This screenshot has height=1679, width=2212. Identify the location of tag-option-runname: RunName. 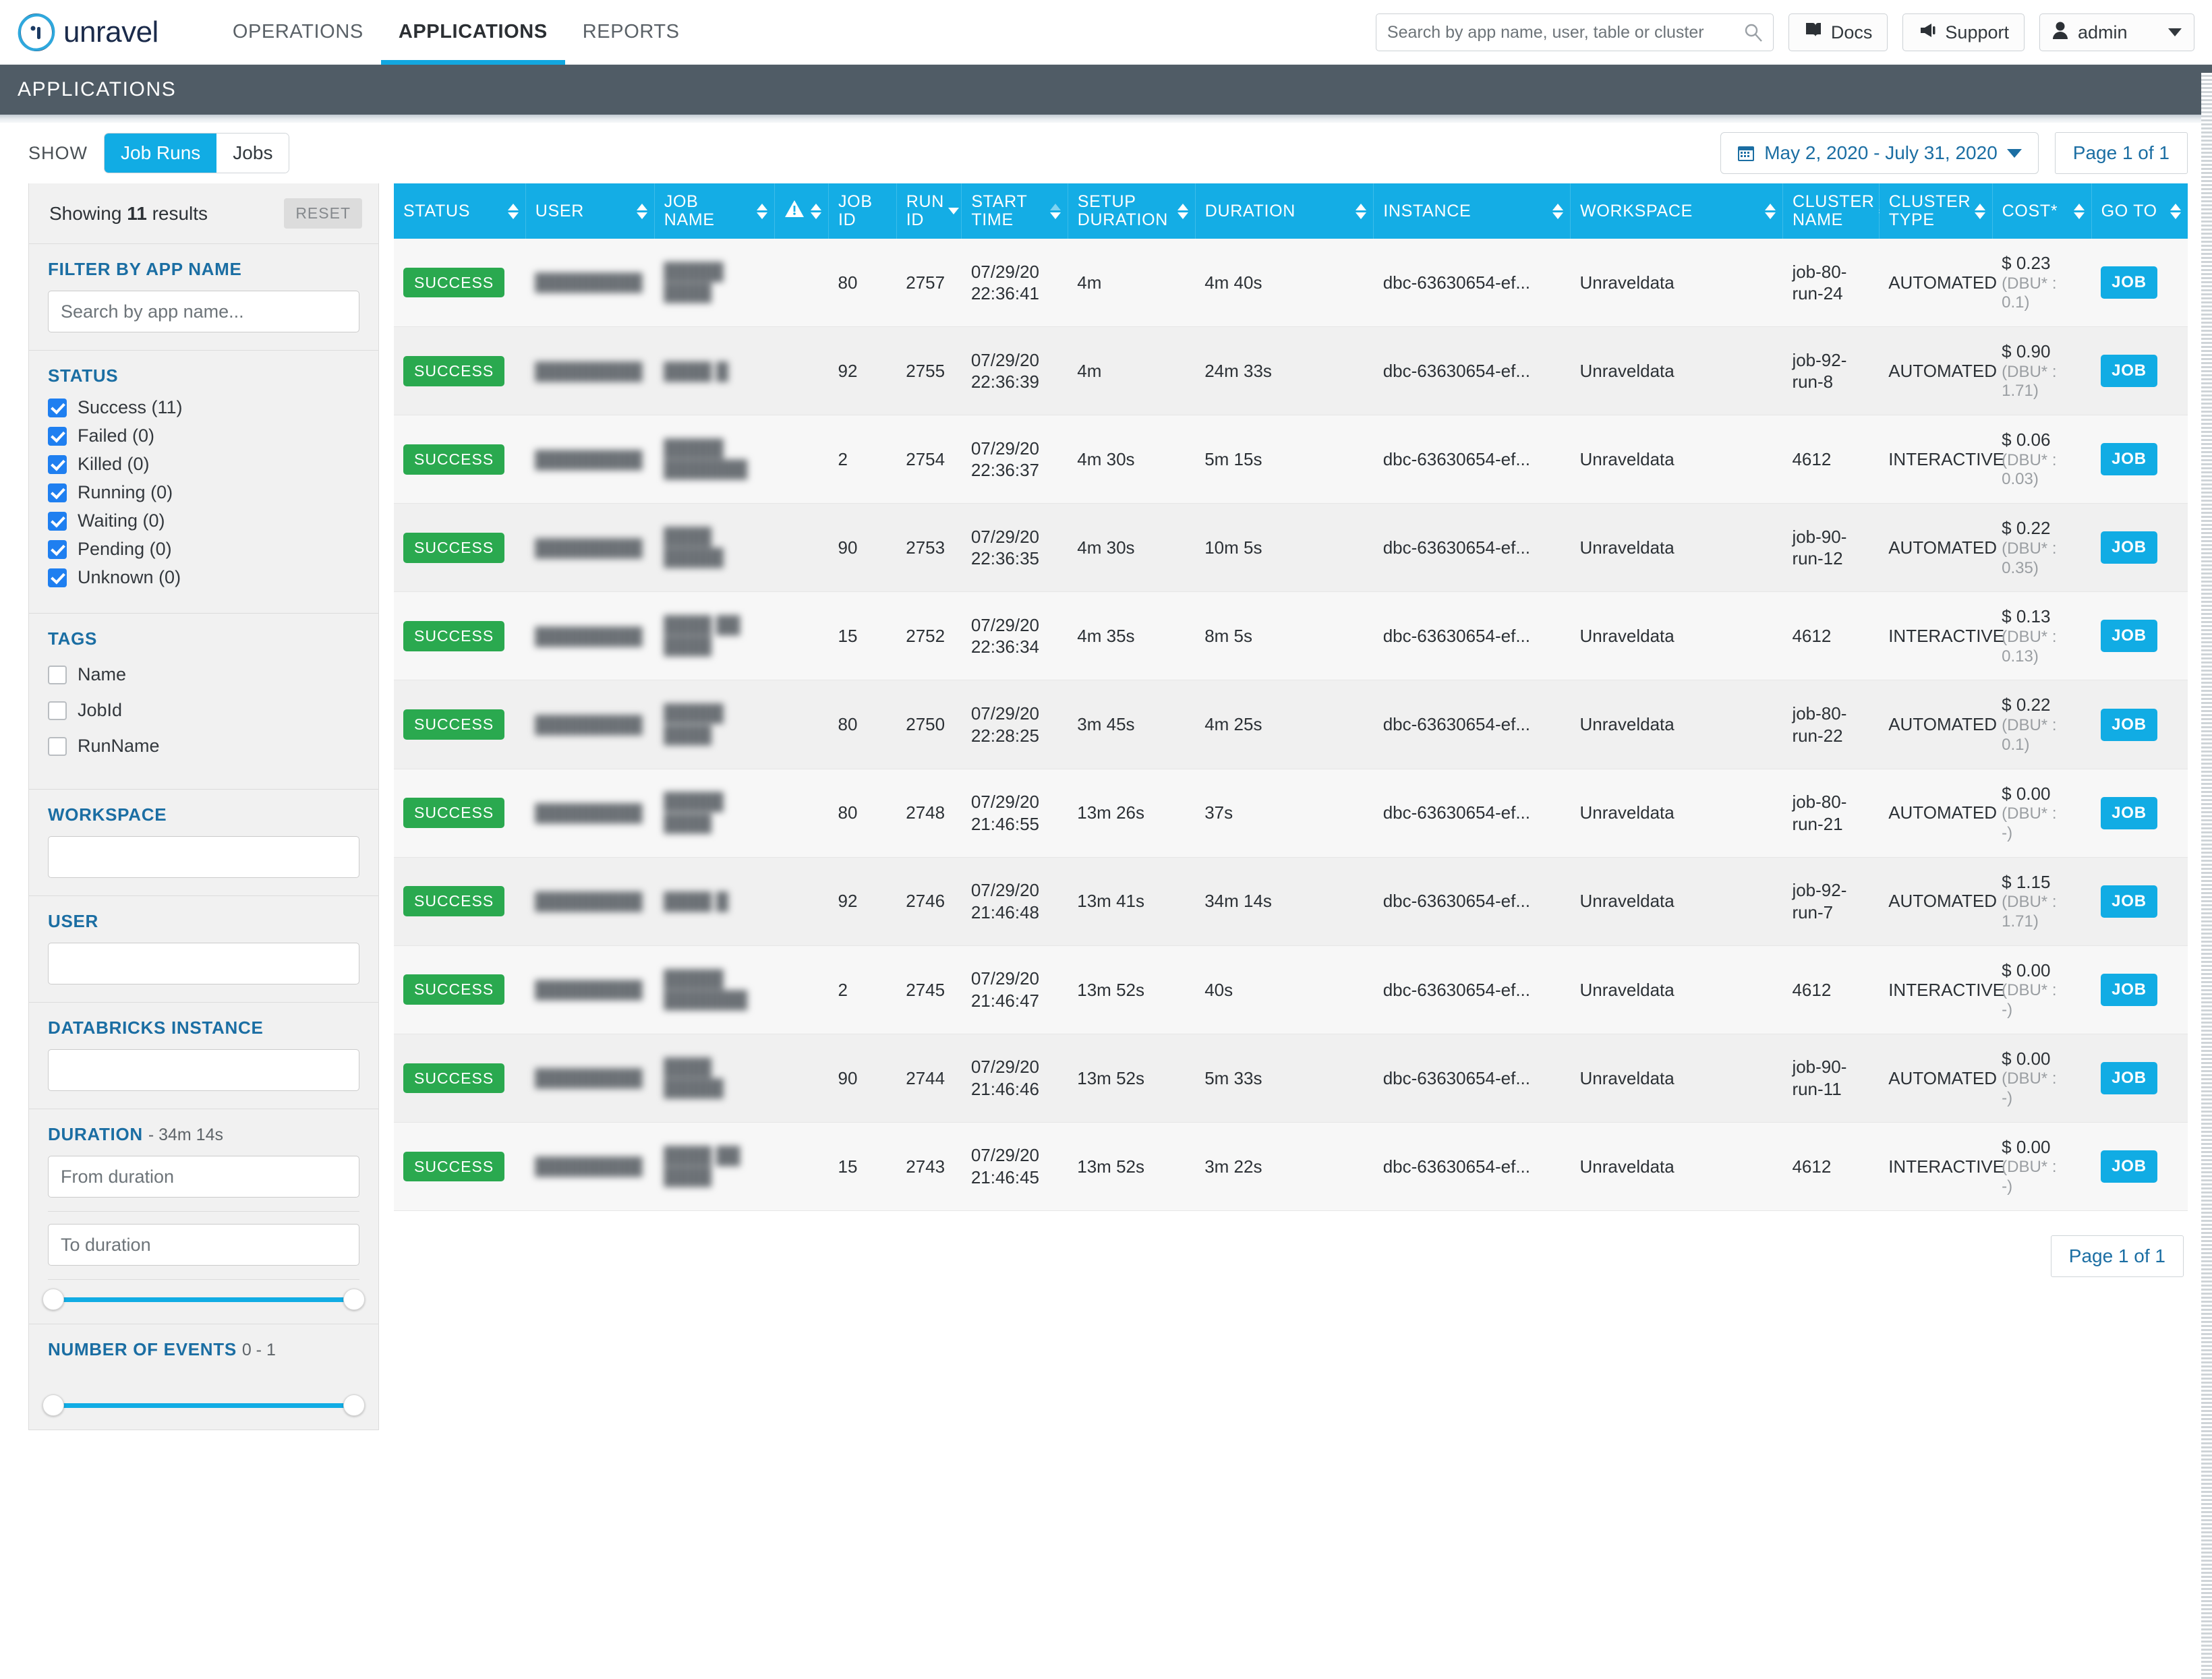
(203, 746).